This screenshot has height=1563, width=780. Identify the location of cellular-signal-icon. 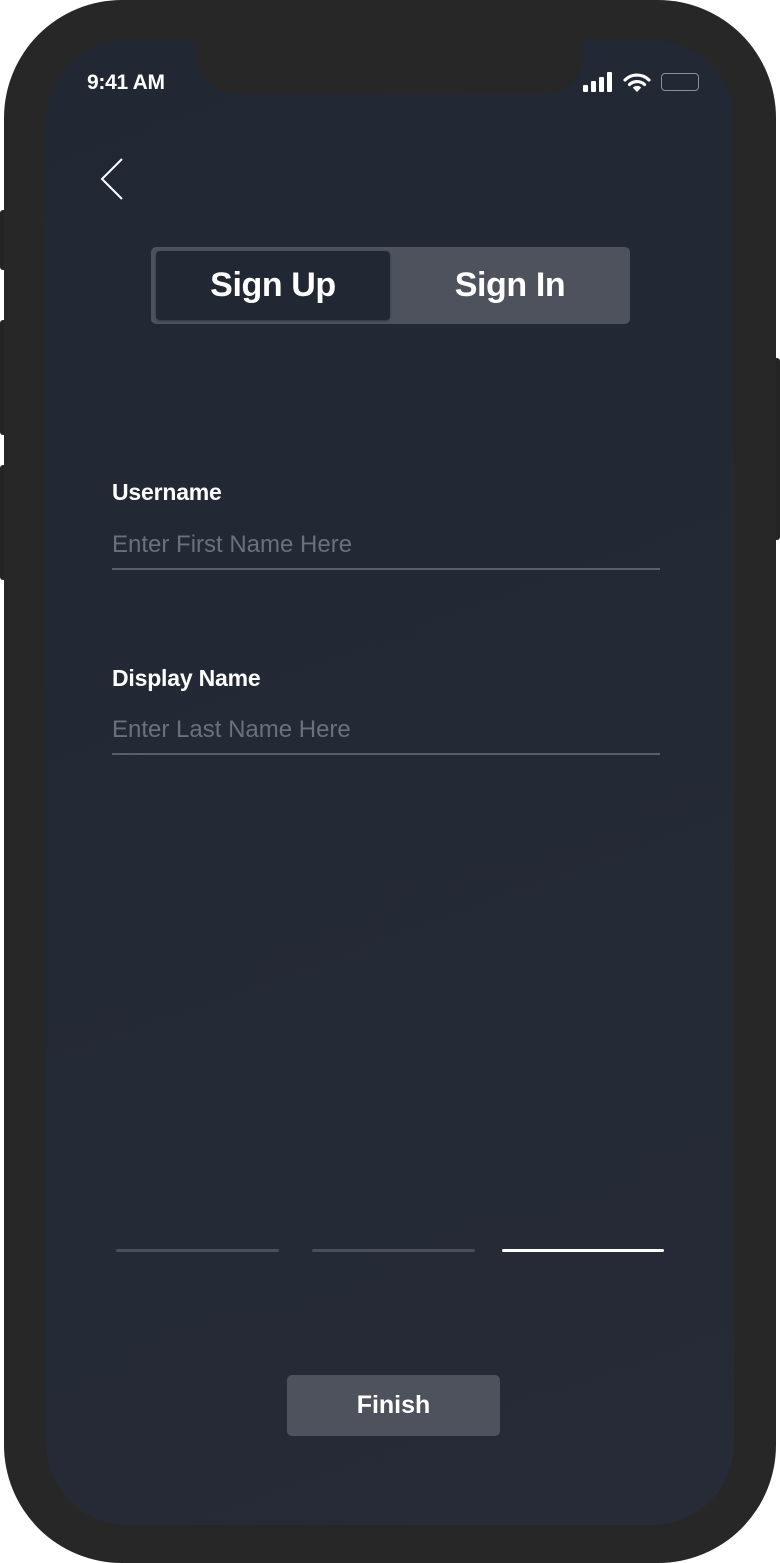
(600, 83).